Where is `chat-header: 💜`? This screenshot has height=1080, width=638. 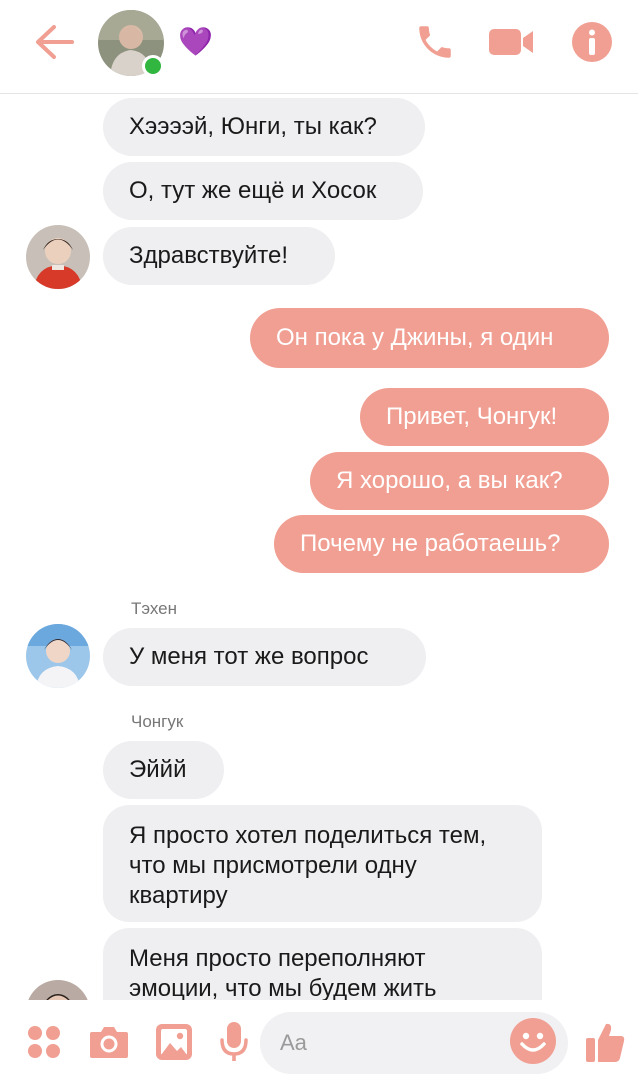 chat-header: 💜 is located at coordinates (319, 47).